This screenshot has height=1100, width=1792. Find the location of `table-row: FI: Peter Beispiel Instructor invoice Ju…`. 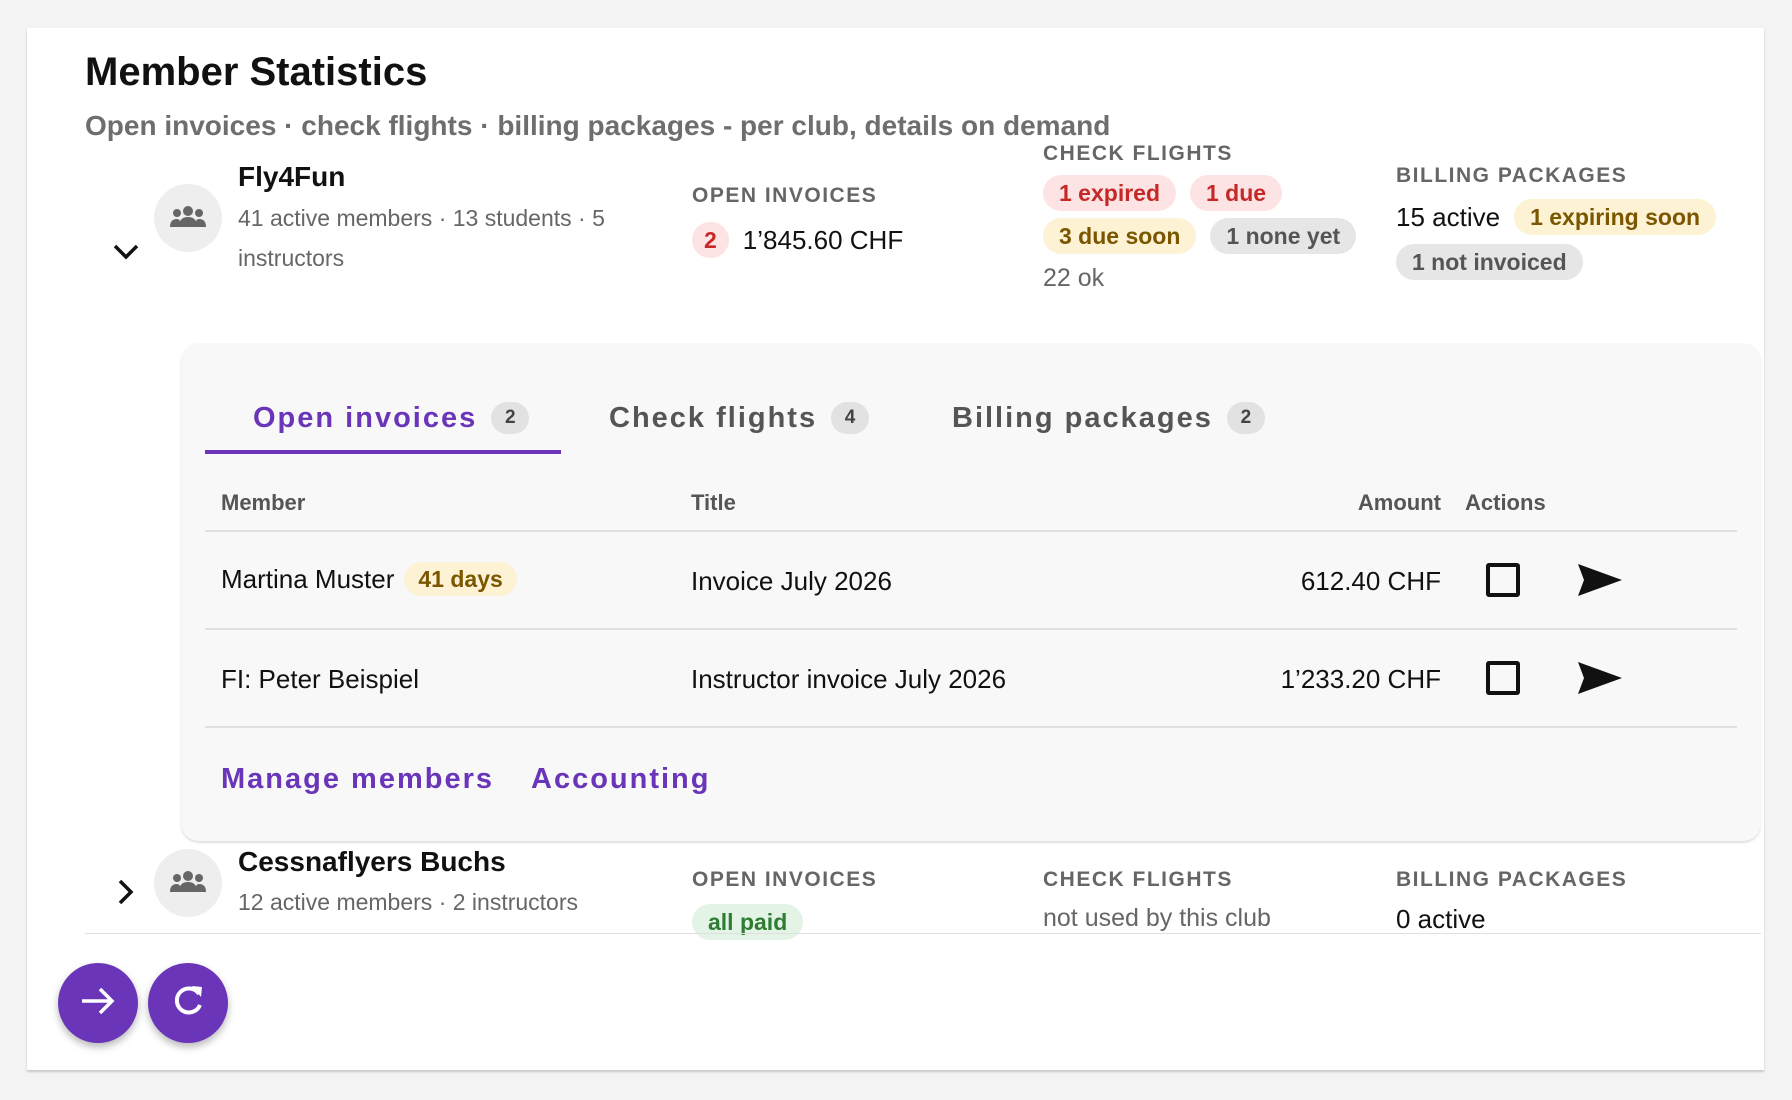

table-row: FI: Peter Beispiel Instructor invoice Ju… is located at coordinates (971, 678).